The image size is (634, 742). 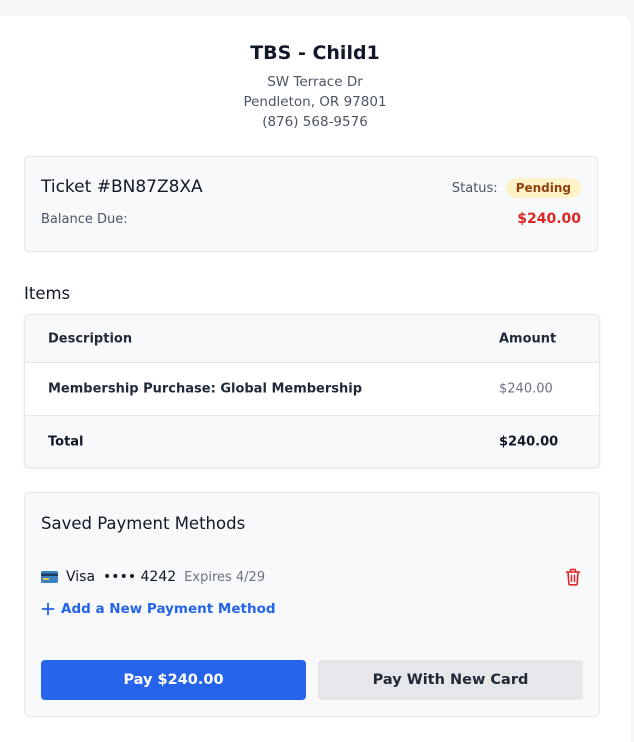 What do you see at coordinates (312, 339) in the screenshot?
I see `table-header-row: Description Amount` at bounding box center [312, 339].